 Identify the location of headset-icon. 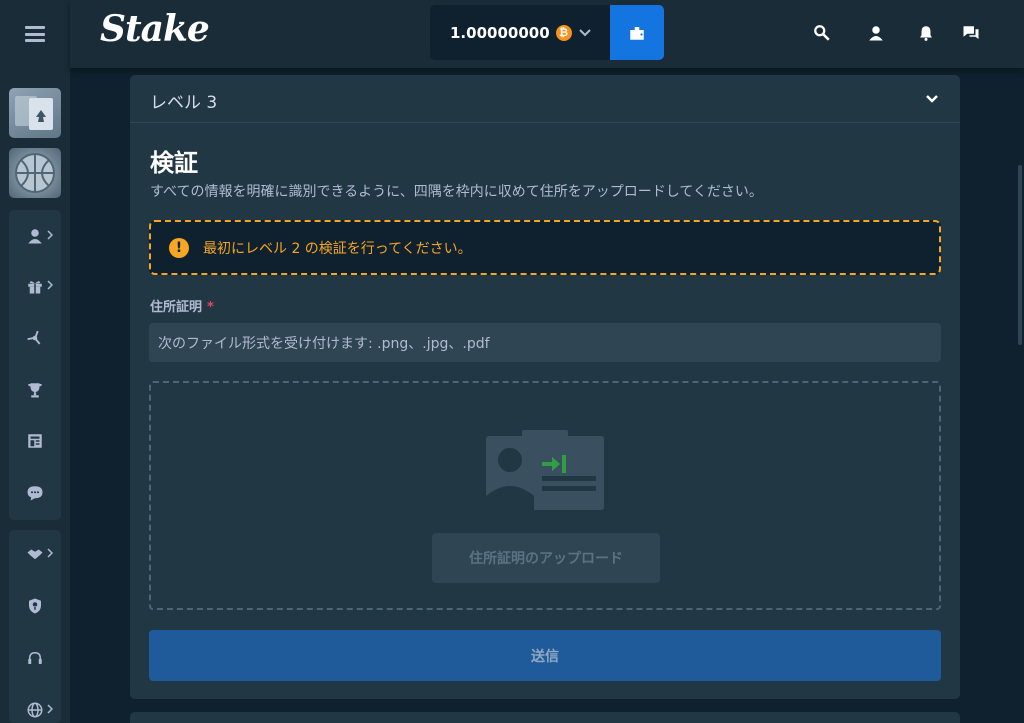
(35, 658).